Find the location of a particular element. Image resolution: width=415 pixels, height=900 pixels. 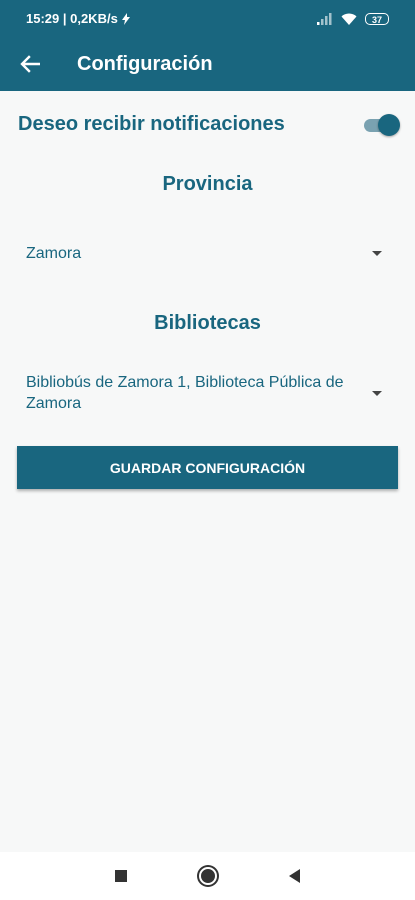

arrow-back-icon is located at coordinates (30, 64).